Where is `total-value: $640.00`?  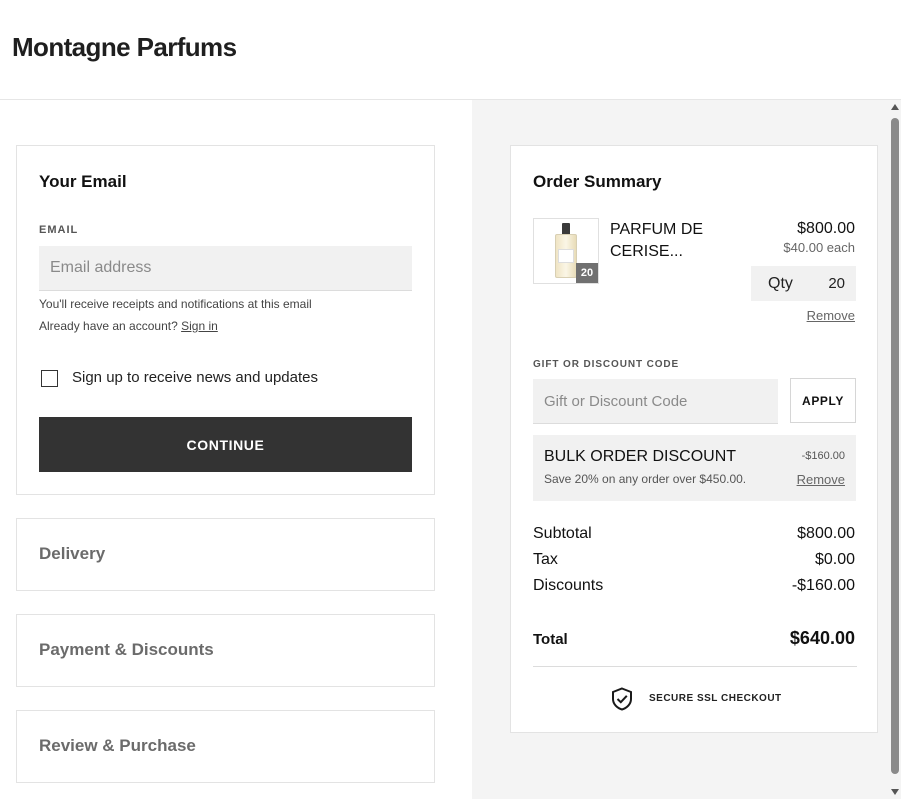 total-value: $640.00 is located at coordinates (822, 638).